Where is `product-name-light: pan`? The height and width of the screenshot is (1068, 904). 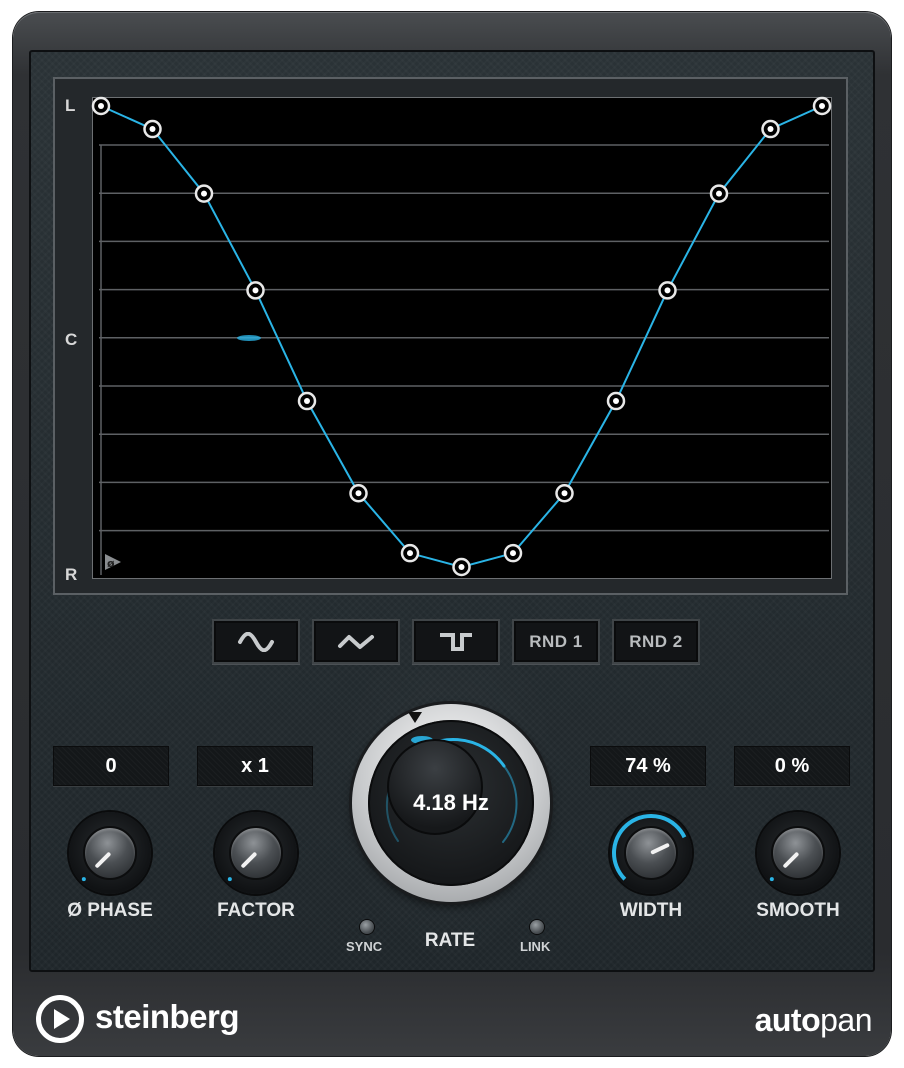
product-name-light: pan is located at coordinates (846, 1020).